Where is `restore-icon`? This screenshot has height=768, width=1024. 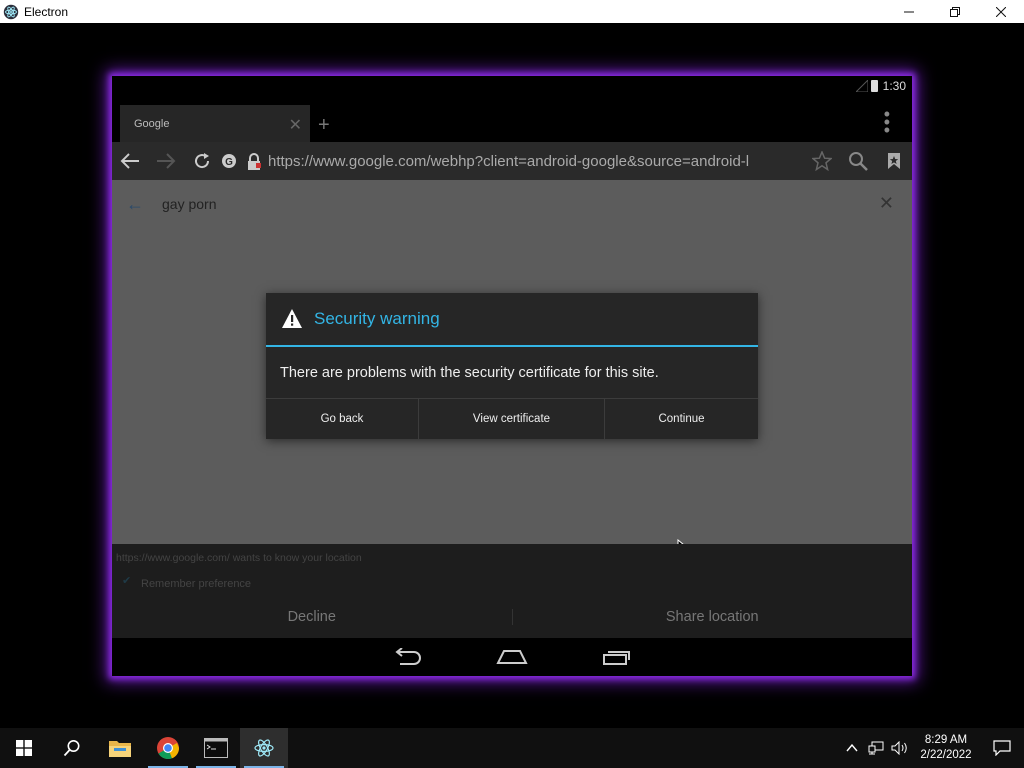 restore-icon is located at coordinates (955, 11).